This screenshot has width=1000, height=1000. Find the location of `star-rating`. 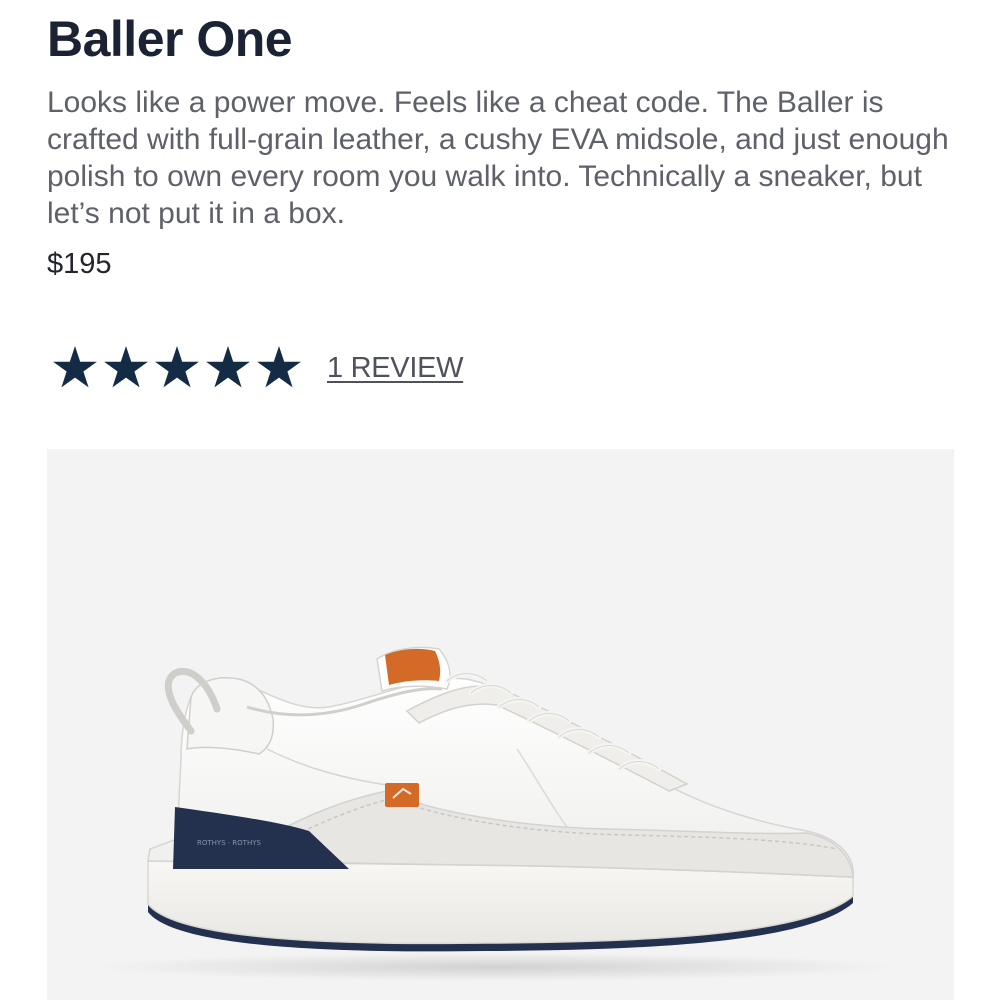

star-rating is located at coordinates (178, 368).